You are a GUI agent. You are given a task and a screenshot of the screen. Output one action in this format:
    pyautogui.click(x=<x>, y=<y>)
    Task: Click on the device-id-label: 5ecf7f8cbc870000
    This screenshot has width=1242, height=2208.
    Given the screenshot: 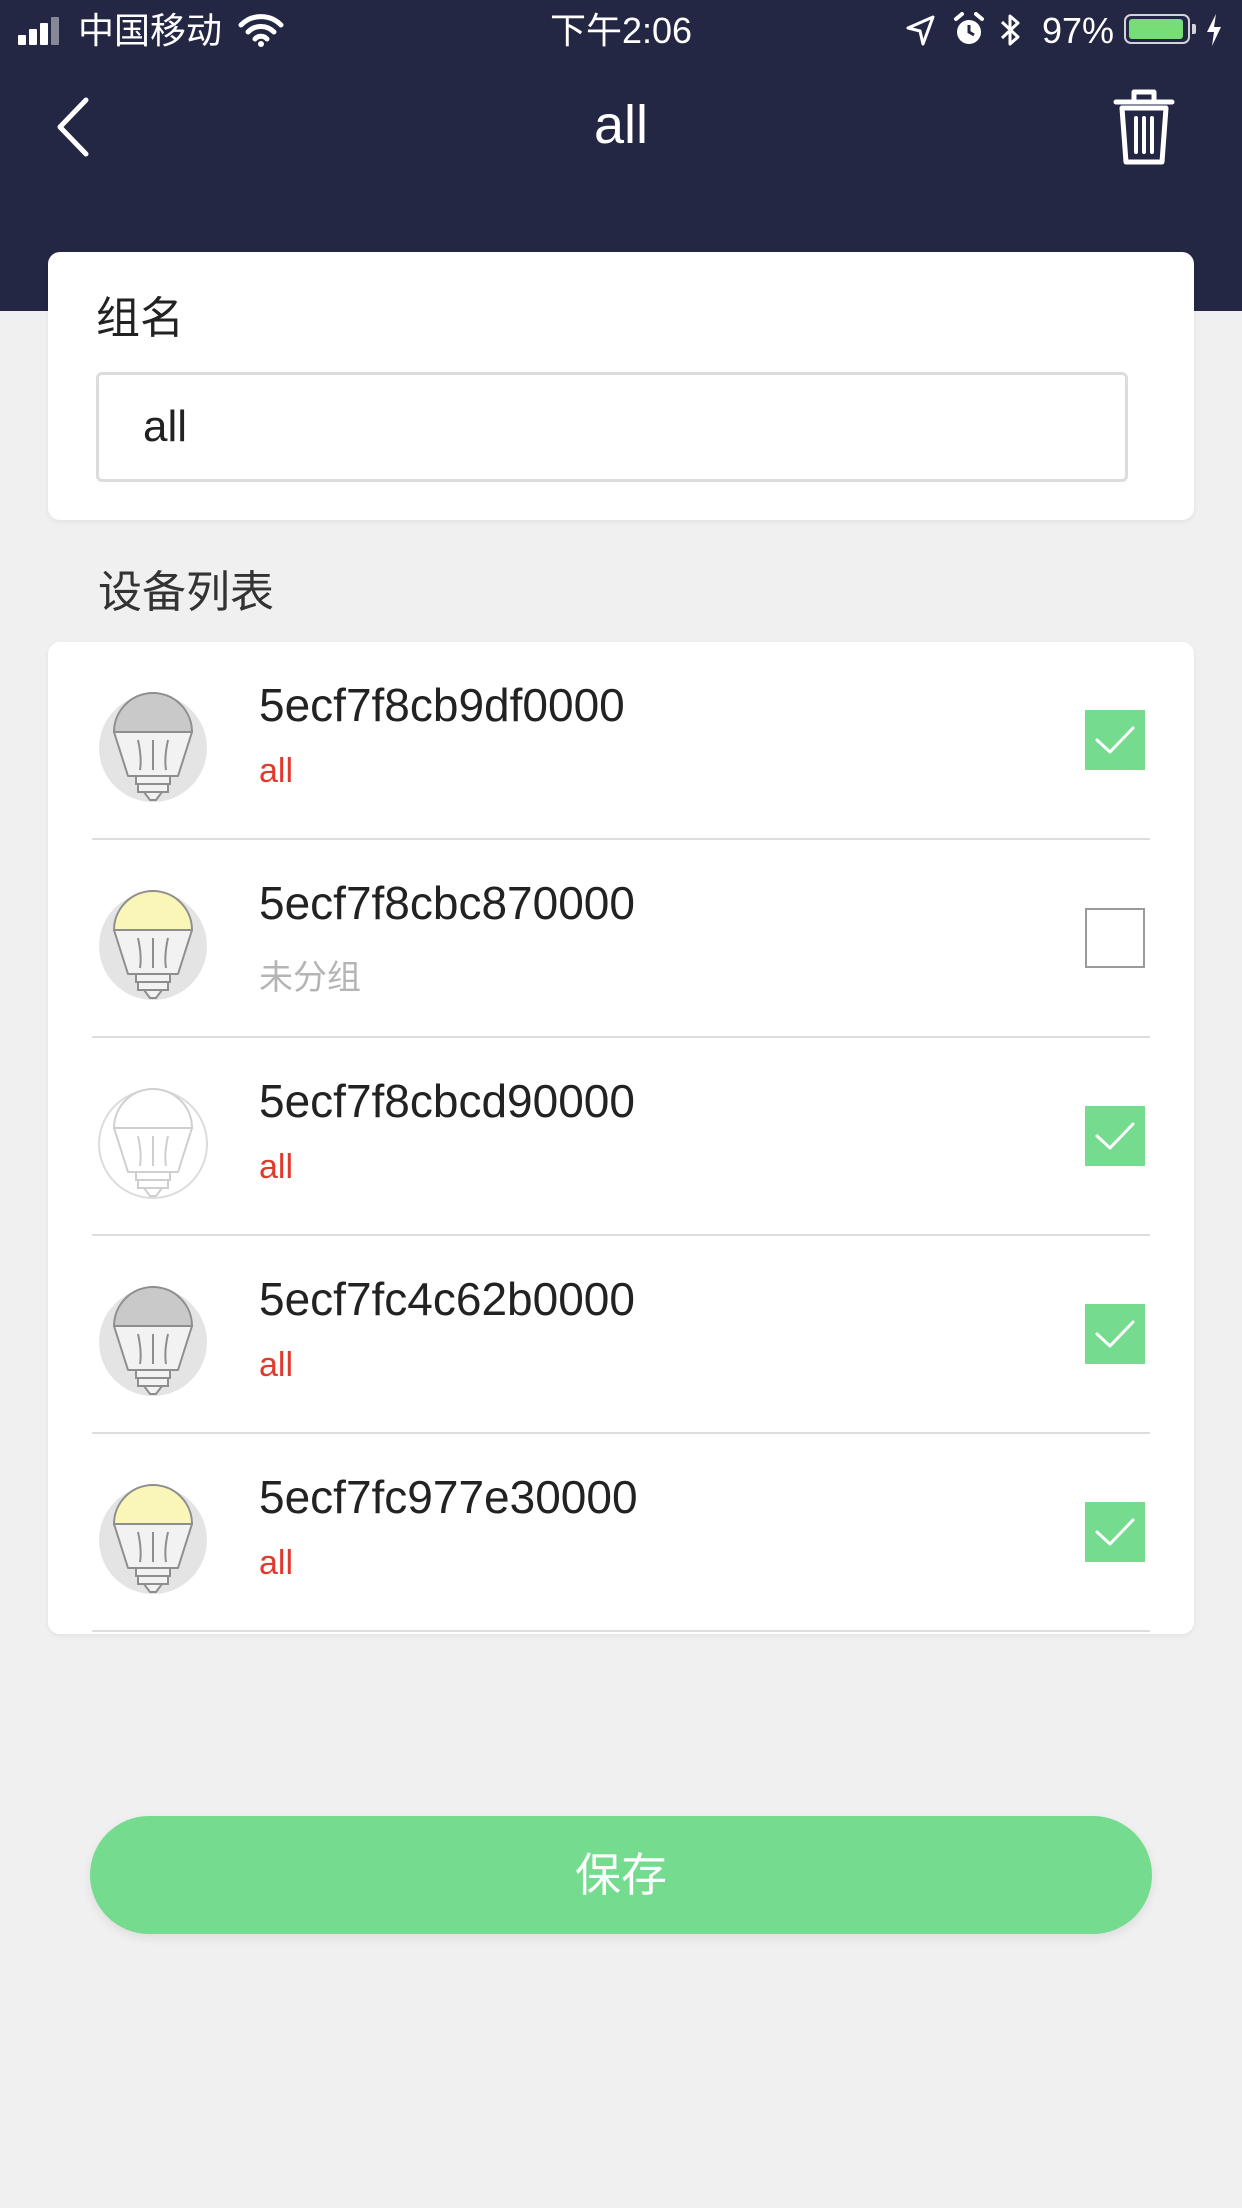 What is the action you would take?
    pyautogui.click(x=447, y=903)
    